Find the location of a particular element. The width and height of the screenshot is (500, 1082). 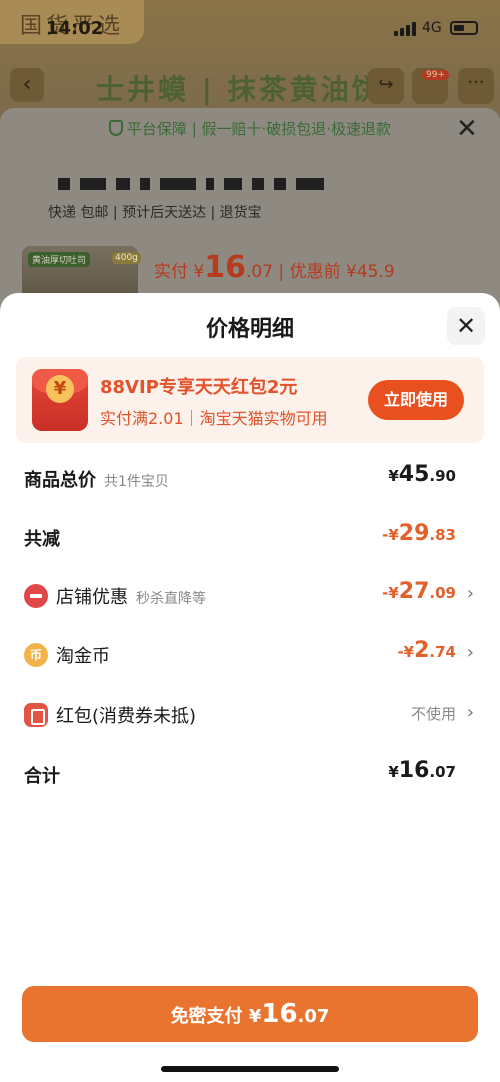

product-price: 实付 ¥16.07 | 优惠前 ¥45.9 is located at coordinates (274, 267).